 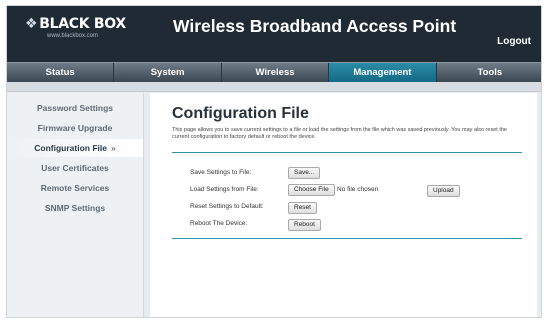 I want to click on upload-button: Upload, so click(x=443, y=191).